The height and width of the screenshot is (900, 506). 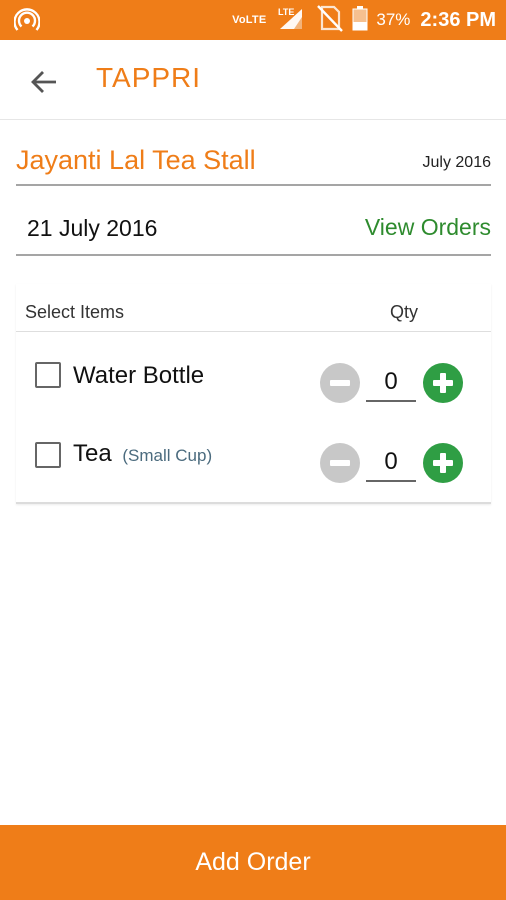 What do you see at coordinates (48, 375) in the screenshot?
I see `water-bottle-checkbox` at bounding box center [48, 375].